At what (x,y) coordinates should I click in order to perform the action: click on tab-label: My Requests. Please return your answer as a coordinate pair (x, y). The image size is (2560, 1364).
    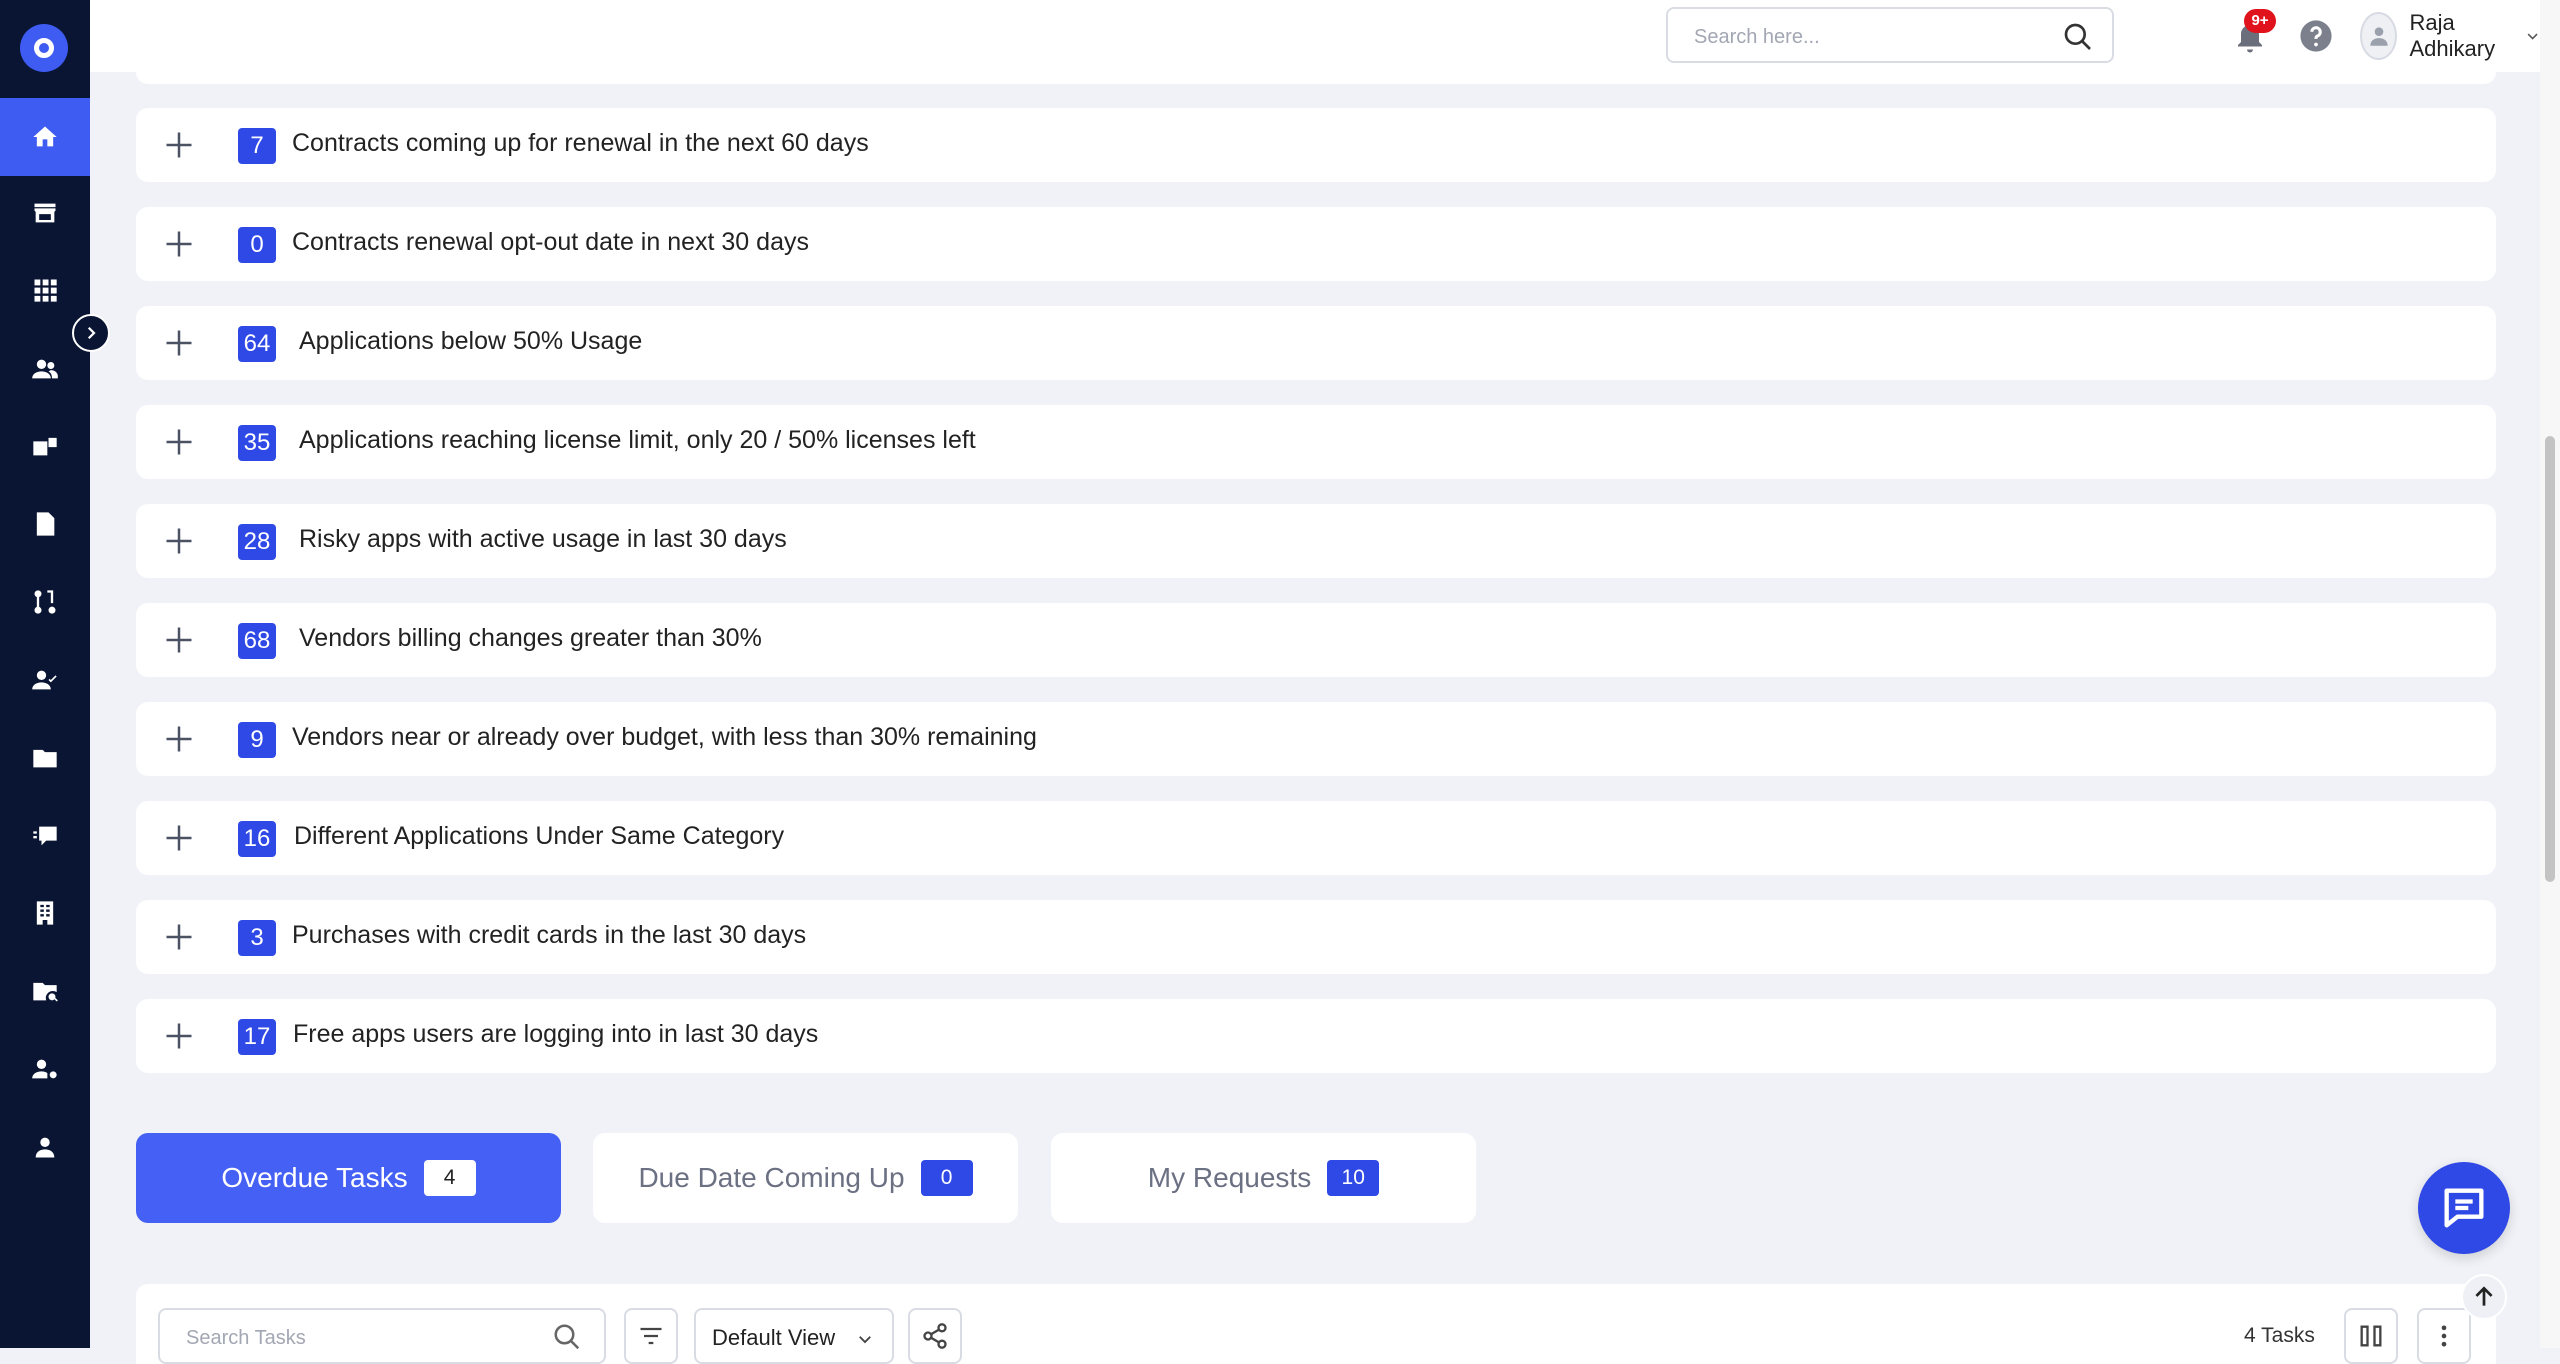
    Looking at the image, I should click on (1229, 1177).